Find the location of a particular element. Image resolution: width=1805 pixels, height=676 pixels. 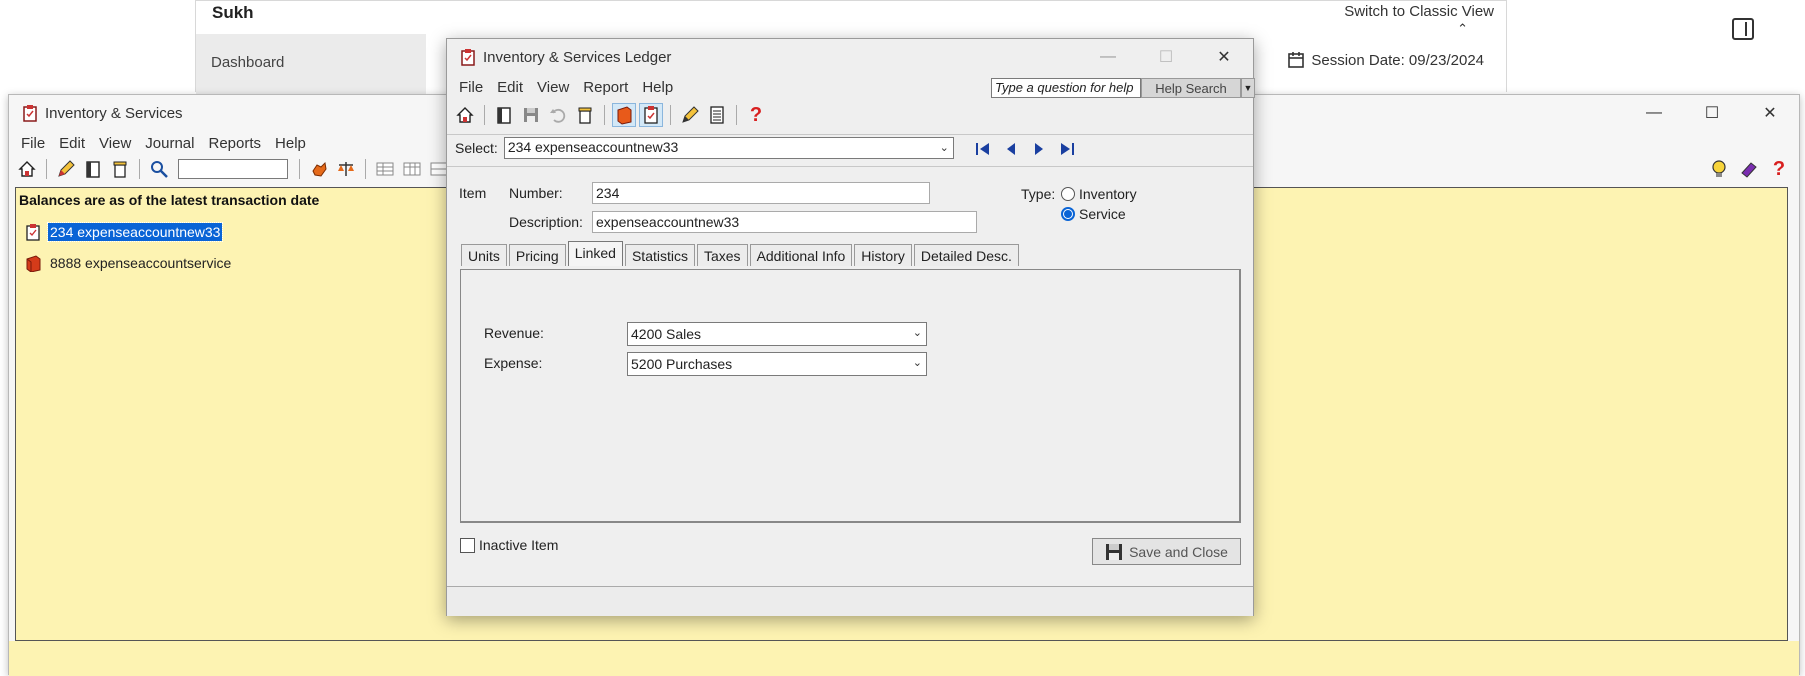

inactive-item-checkbox: Inactive Item is located at coordinates (509, 545).